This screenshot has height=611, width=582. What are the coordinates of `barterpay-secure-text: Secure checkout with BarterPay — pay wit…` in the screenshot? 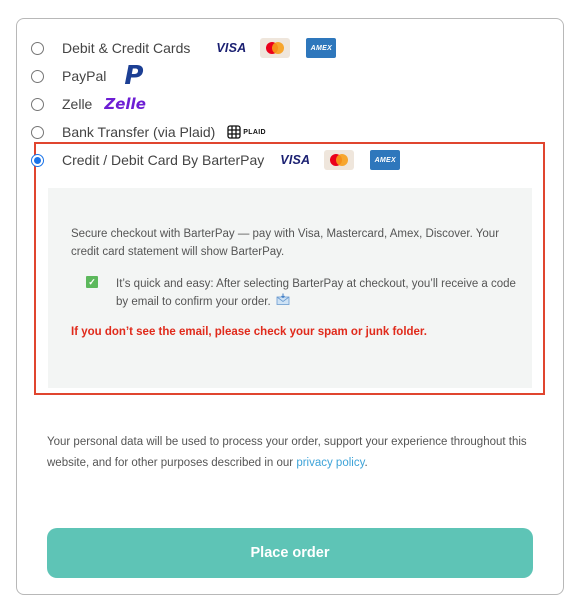 It's located at (285, 243).